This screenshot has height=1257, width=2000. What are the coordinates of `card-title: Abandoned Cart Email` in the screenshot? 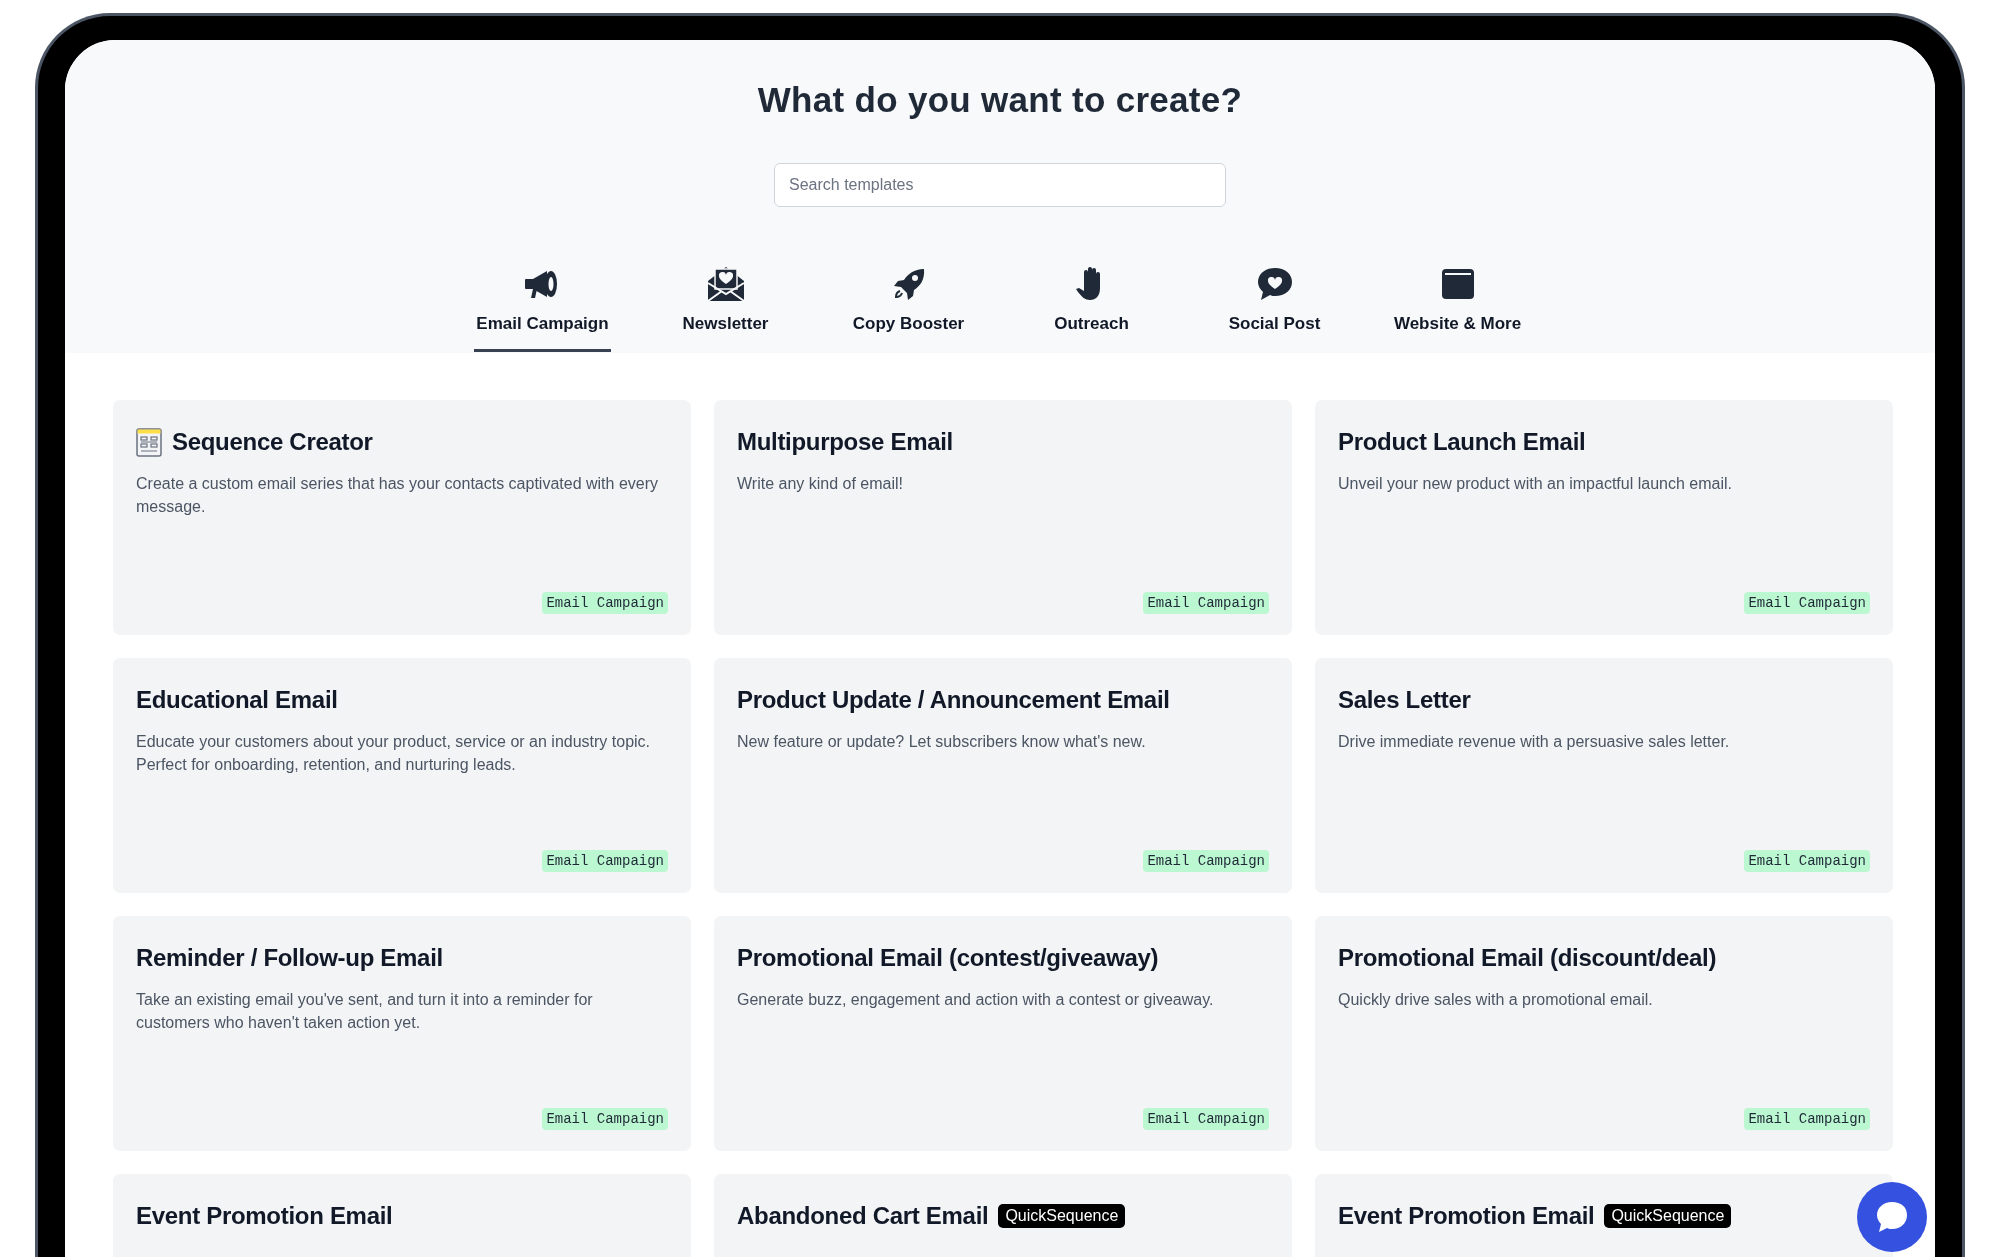 It's located at (863, 1216).